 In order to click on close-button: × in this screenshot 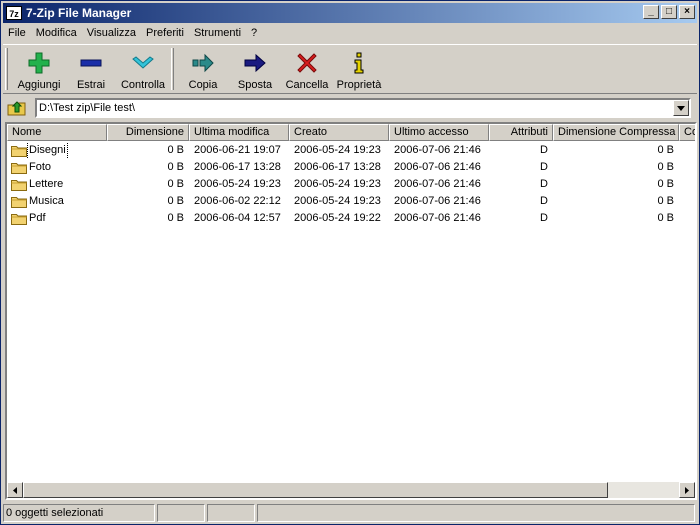, I will do `click(687, 12)`.